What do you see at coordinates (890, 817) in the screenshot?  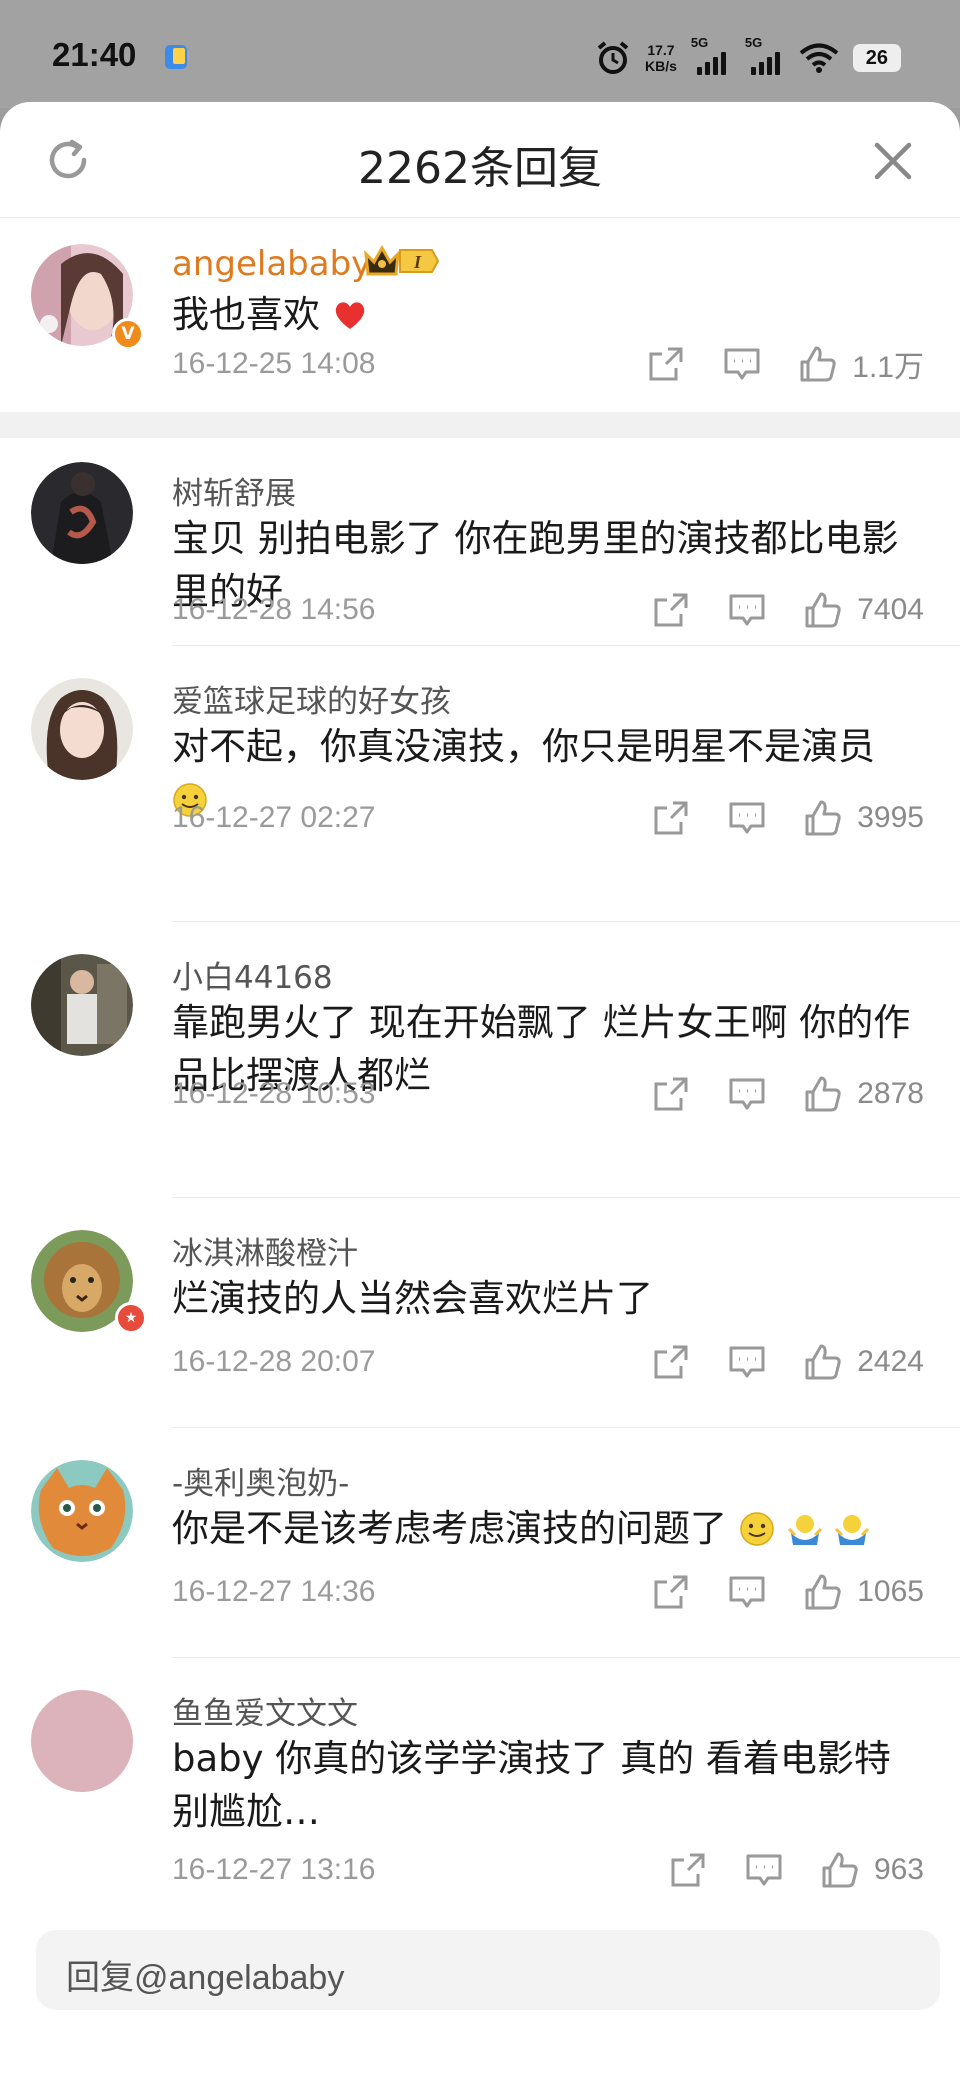 I see `like-count: 3995` at bounding box center [890, 817].